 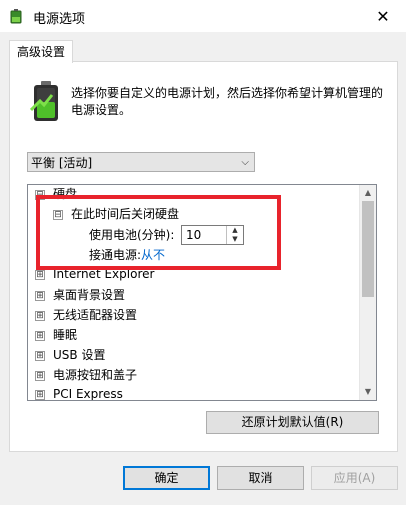 I want to click on power-plan-select: 平衡 [活动] ⌵, so click(x=141, y=162).